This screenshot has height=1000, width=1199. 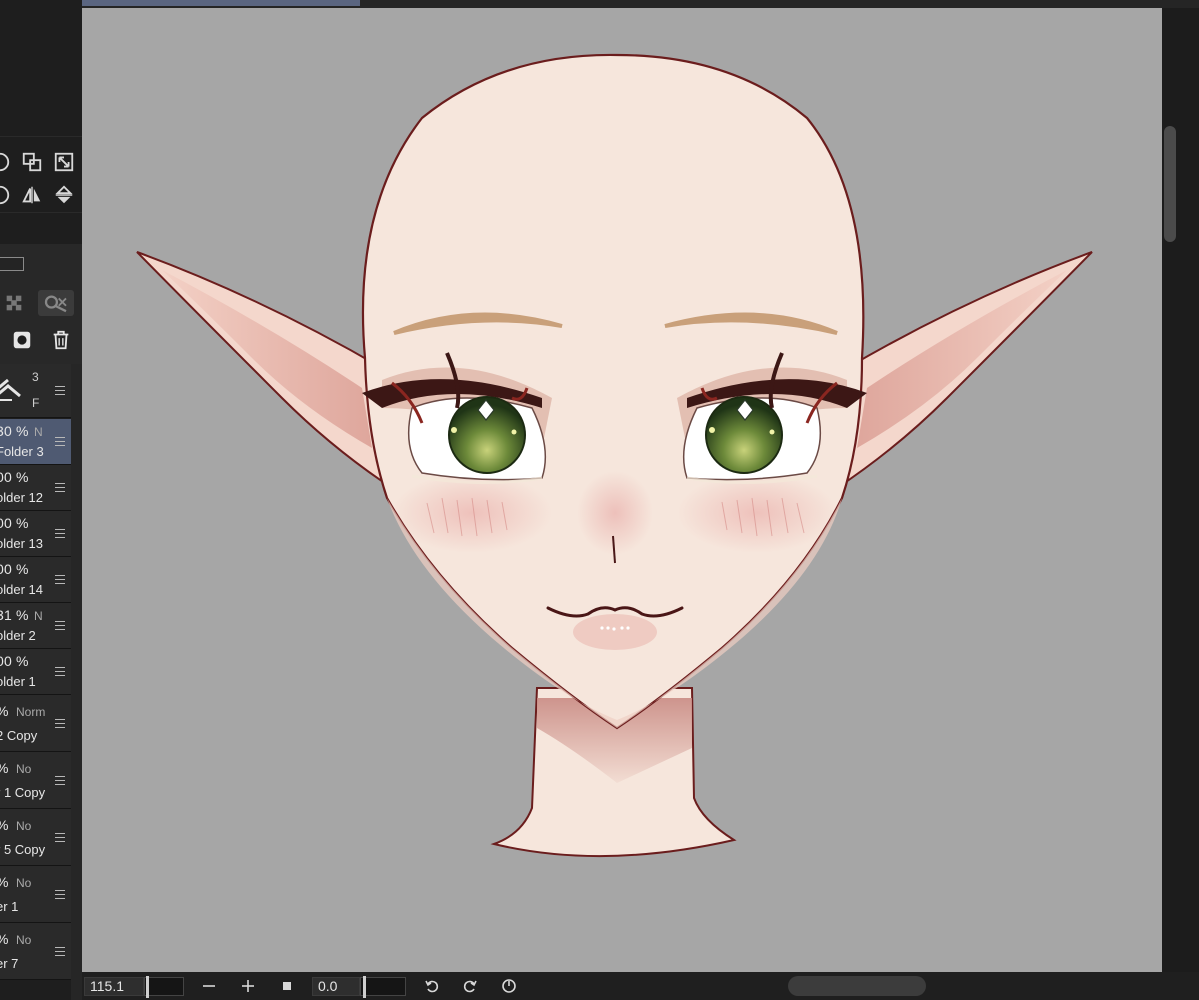 What do you see at coordinates (18, 681) in the screenshot?
I see `layer-name: older 1` at bounding box center [18, 681].